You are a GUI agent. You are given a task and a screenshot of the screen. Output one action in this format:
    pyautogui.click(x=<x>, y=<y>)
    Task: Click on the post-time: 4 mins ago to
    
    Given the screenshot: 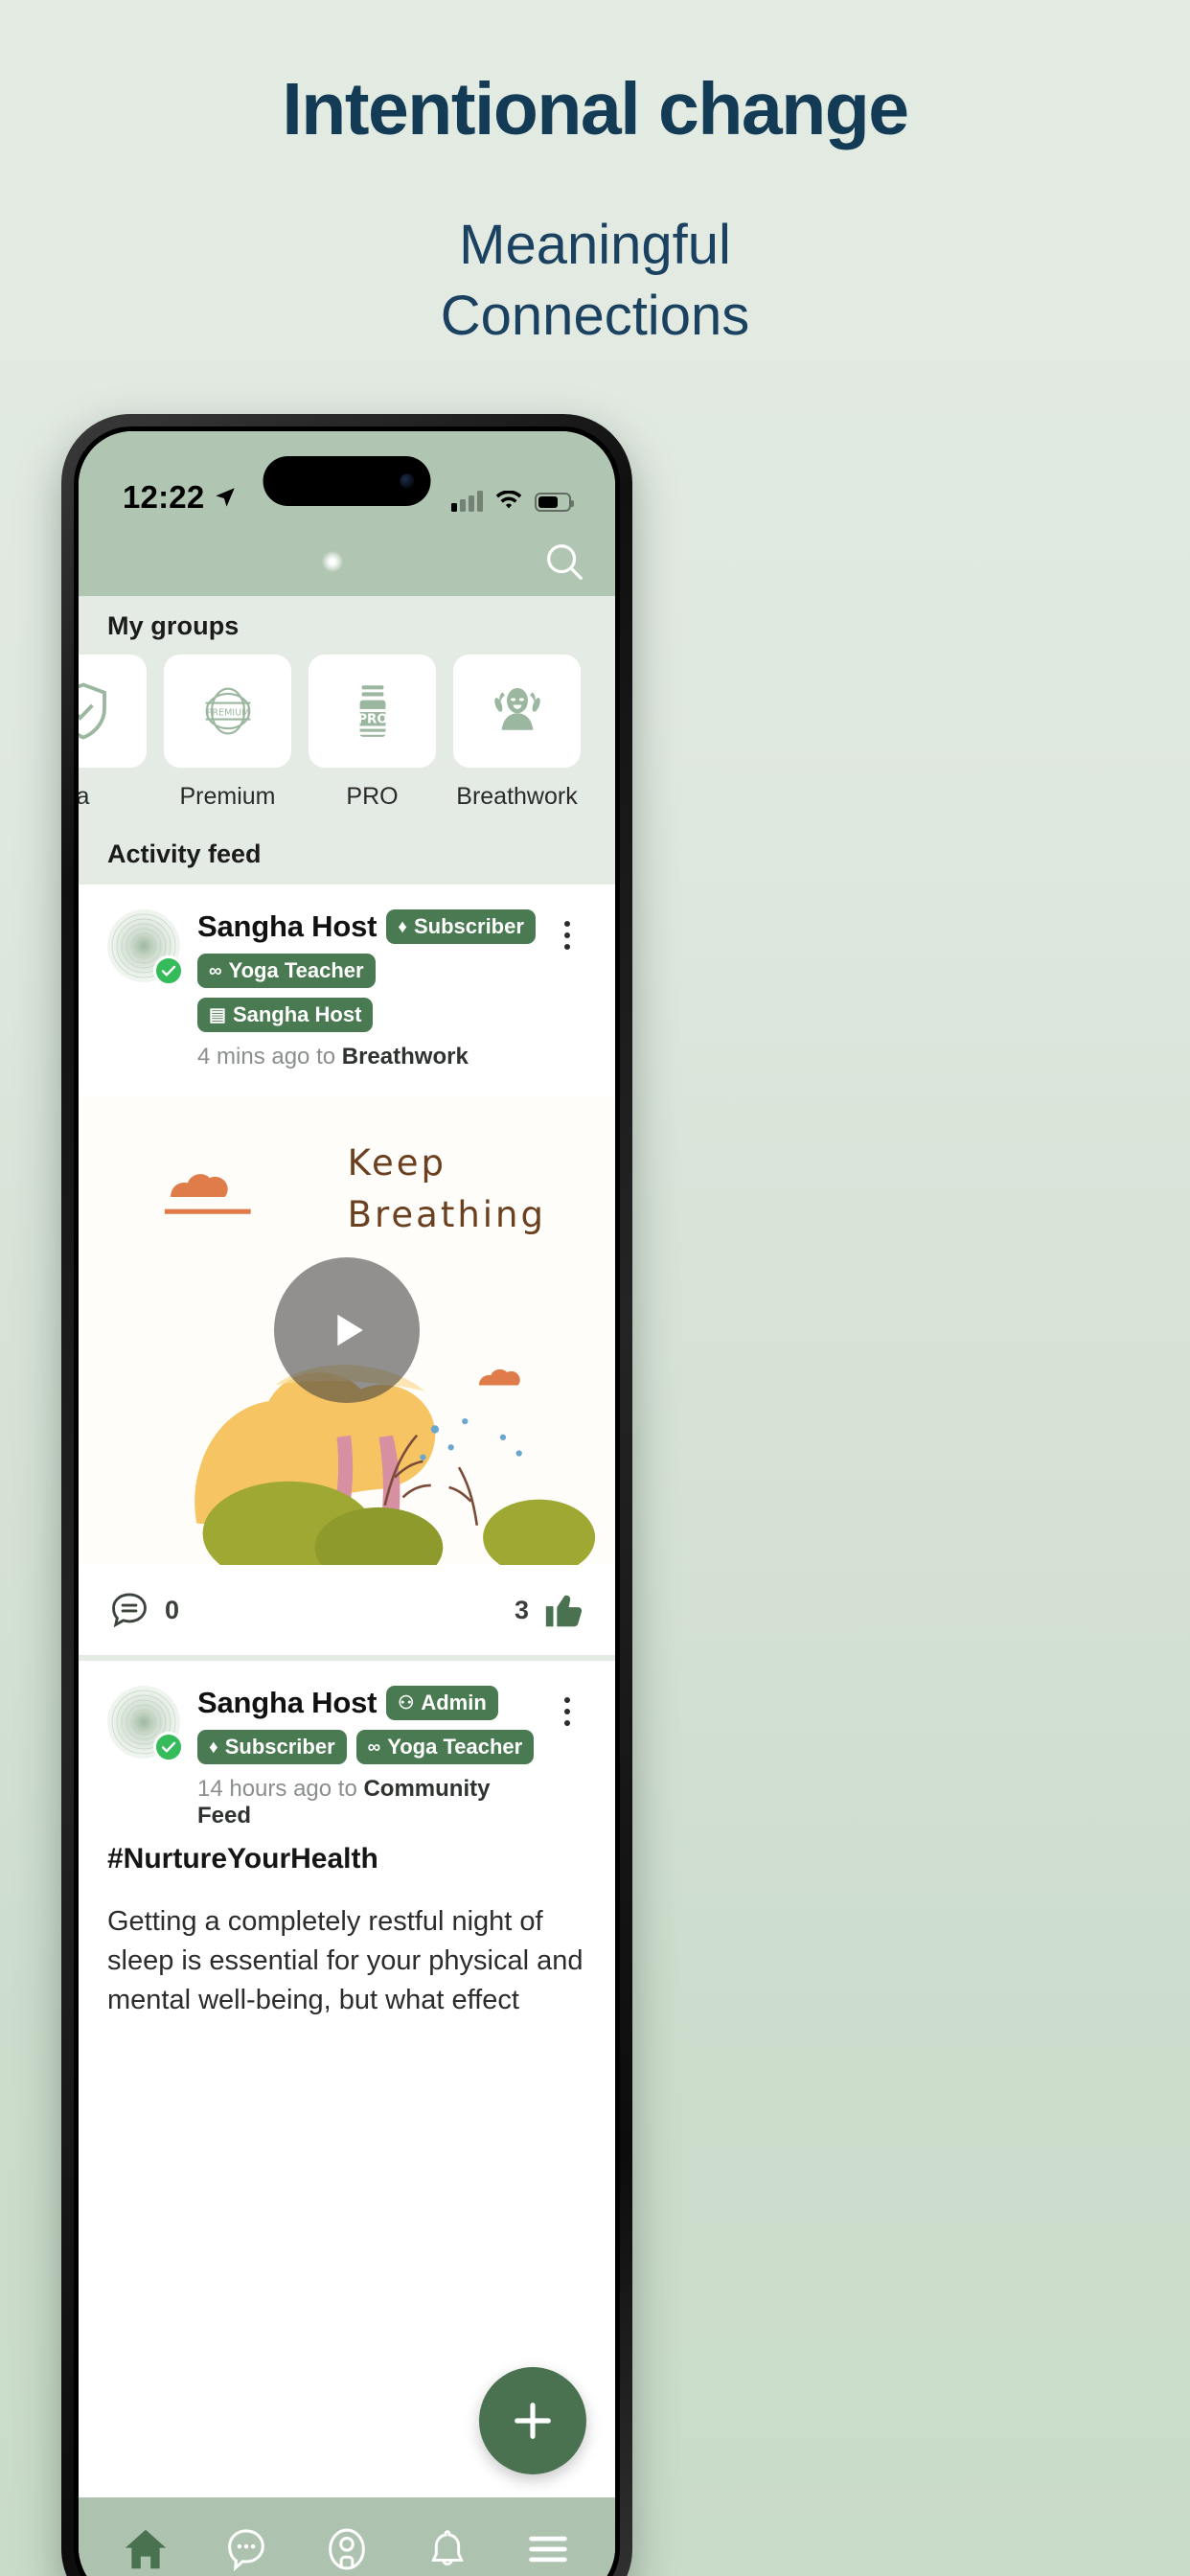 What is the action you would take?
    pyautogui.click(x=270, y=1057)
    